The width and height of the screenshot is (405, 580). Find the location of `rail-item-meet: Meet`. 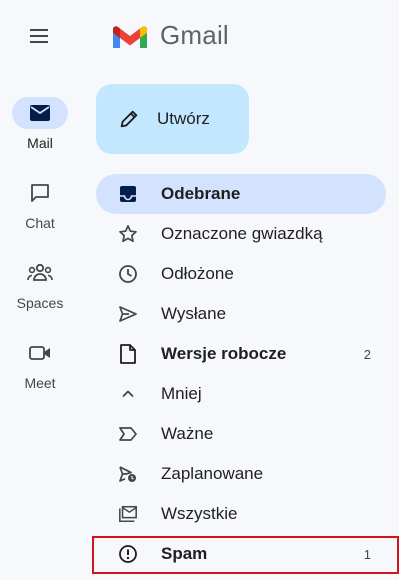

rail-item-meet: Meet is located at coordinates (40, 364).